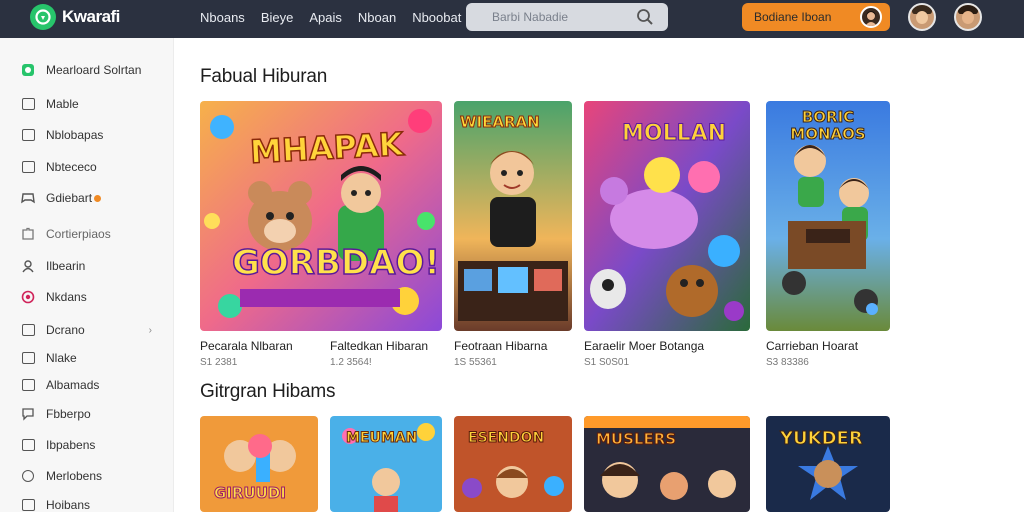  Describe the element at coordinates (326, 147) in the screenshot. I see `game-art-title: MHAPAK` at that location.